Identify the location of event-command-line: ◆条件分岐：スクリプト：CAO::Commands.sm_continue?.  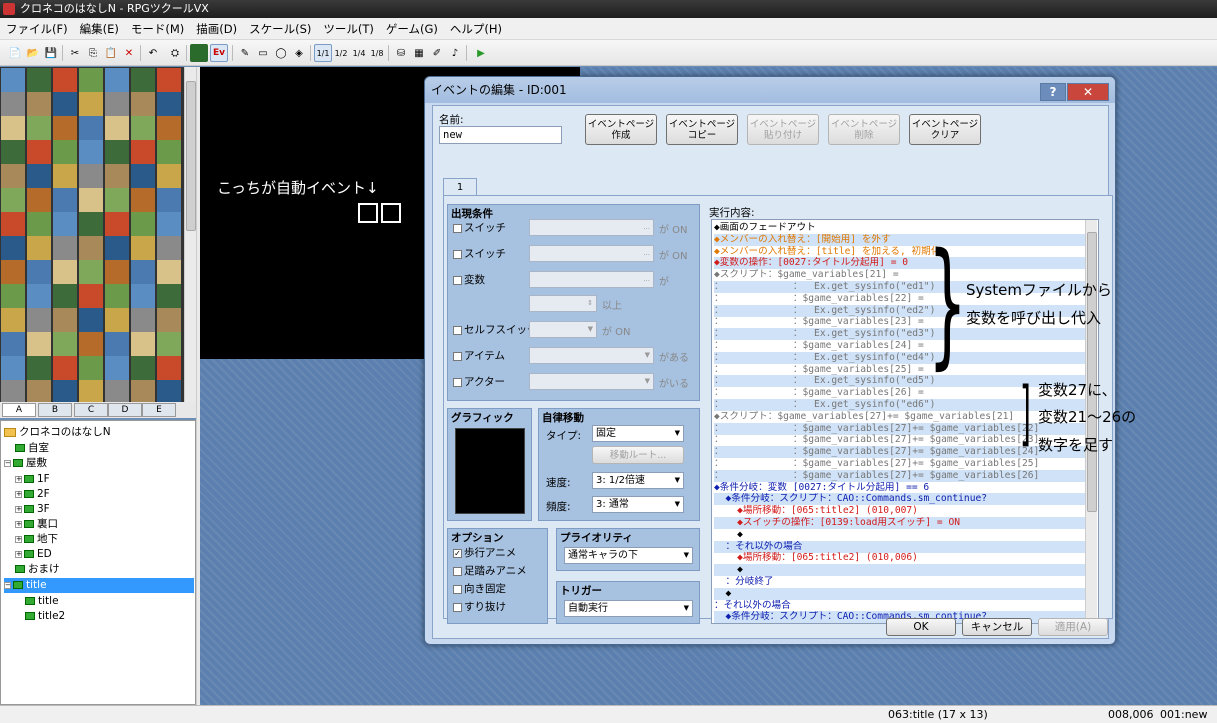
(901, 499).